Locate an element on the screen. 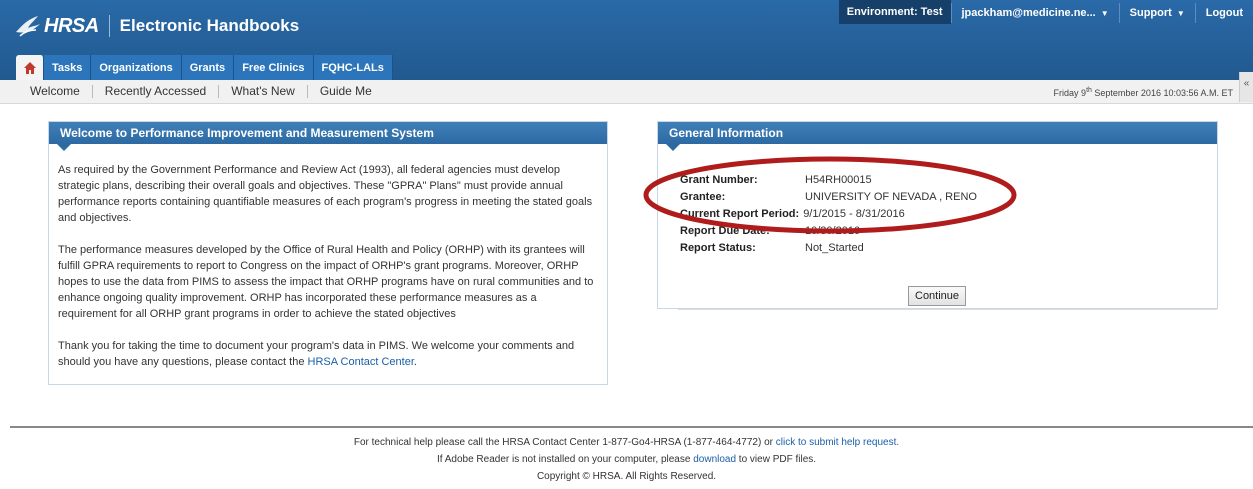 The width and height of the screenshot is (1253, 489). user-menu: jpackham@medicine.ne... ▼ is located at coordinates (1034, 13).